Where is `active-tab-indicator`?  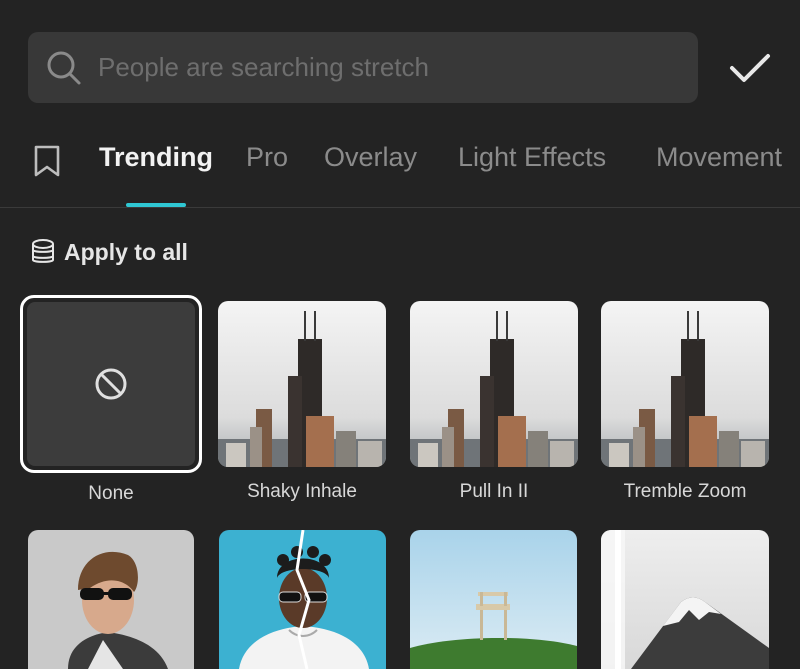
active-tab-indicator is located at coordinates (156, 205).